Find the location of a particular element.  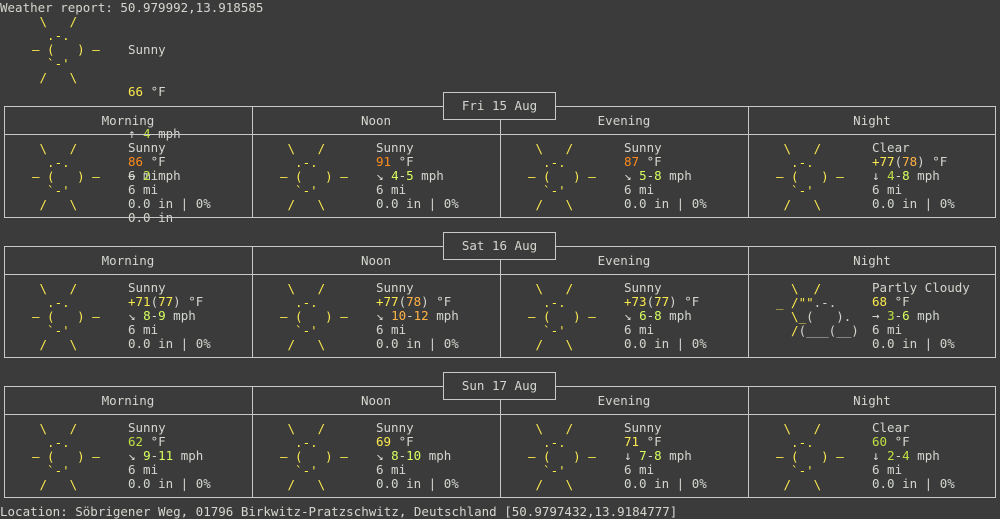

wind: → 2 mph is located at coordinates (154, 175).